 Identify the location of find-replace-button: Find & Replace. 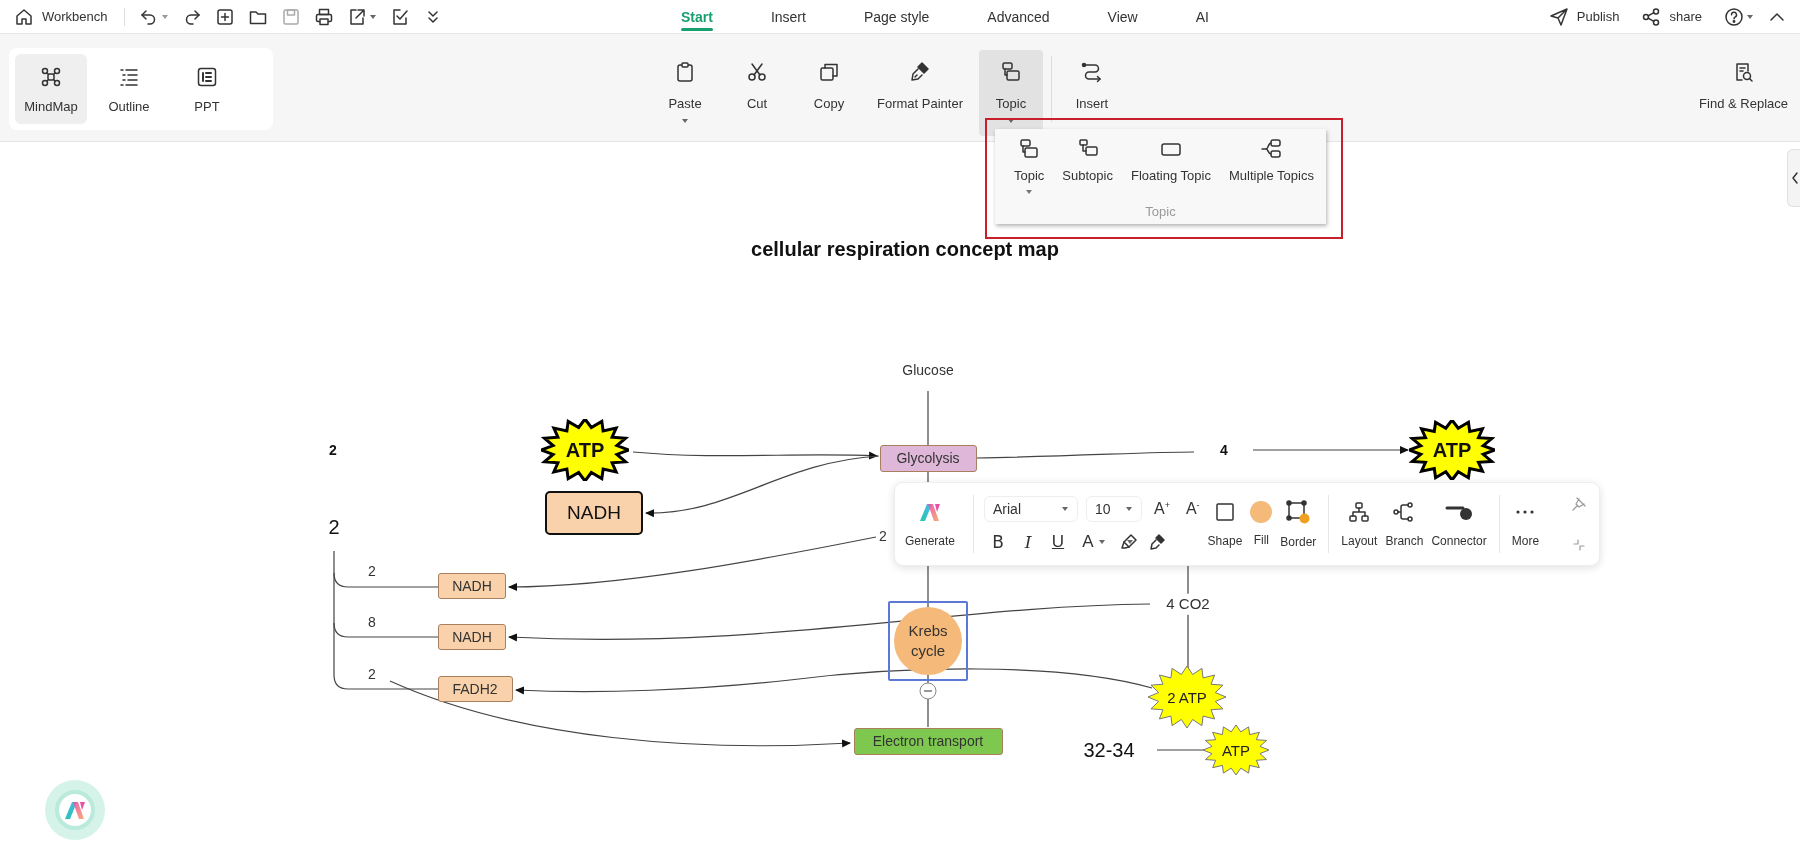
(1743, 93).